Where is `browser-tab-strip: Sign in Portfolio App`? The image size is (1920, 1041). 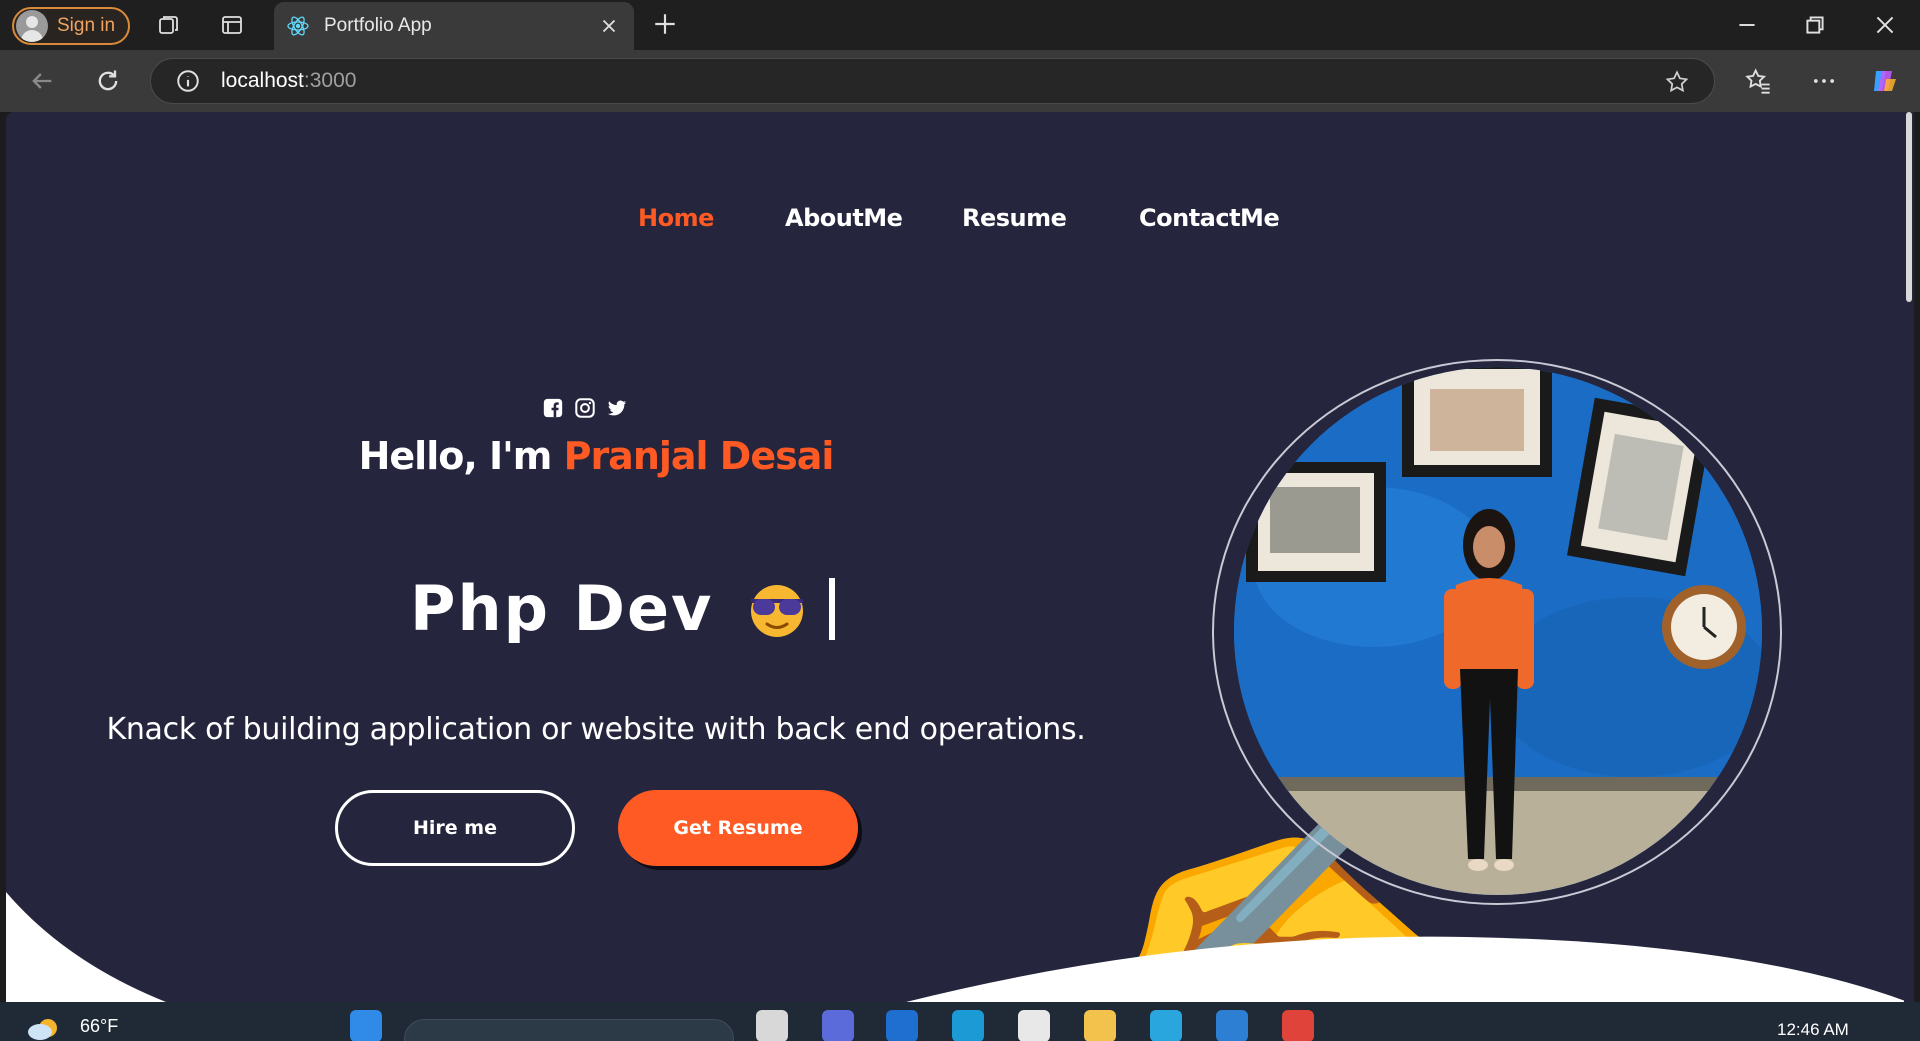
browser-tab-strip: Sign in Portfolio App is located at coordinates (960, 25).